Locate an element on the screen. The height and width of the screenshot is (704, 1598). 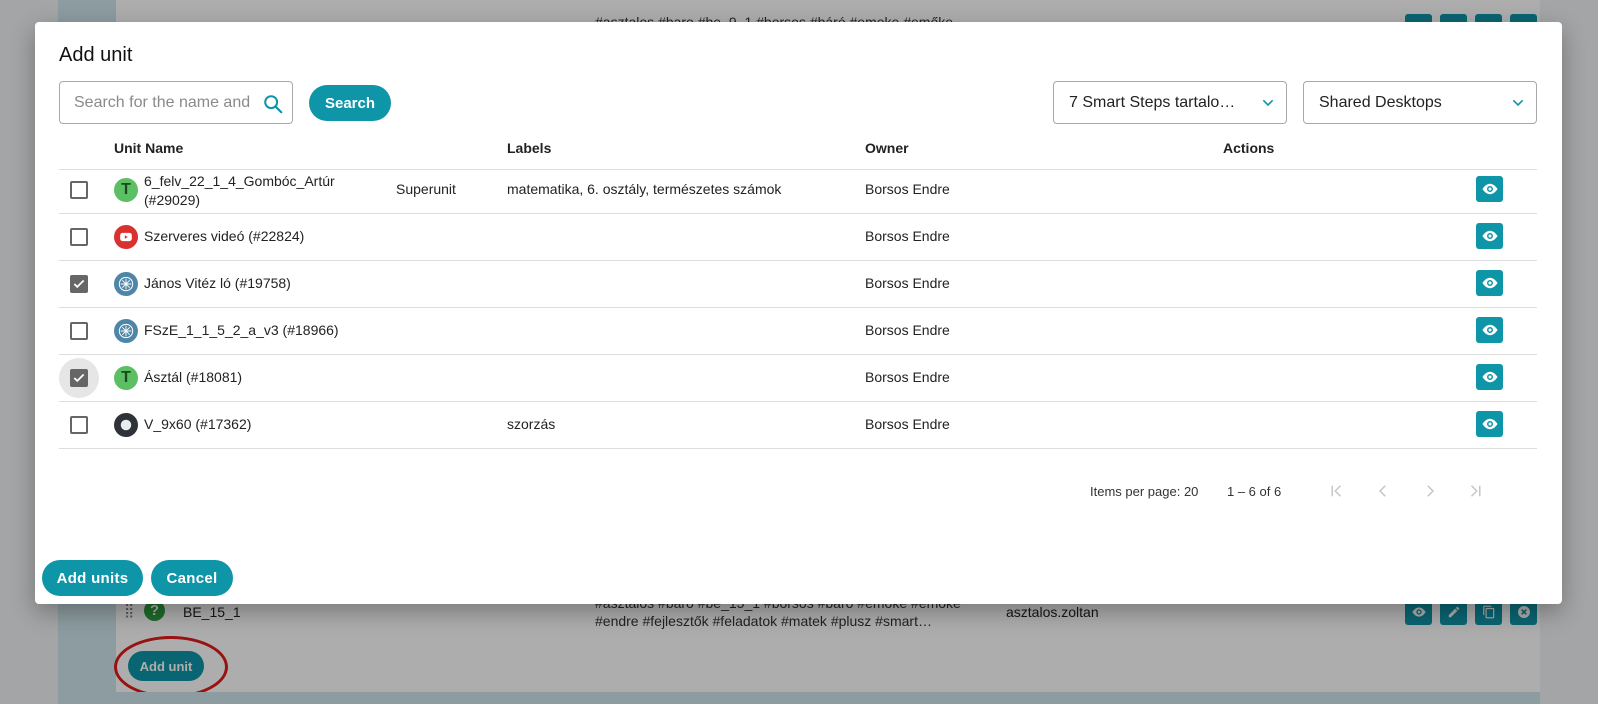
unit-name: V_9x60 (#17362) is located at coordinates (198, 424).